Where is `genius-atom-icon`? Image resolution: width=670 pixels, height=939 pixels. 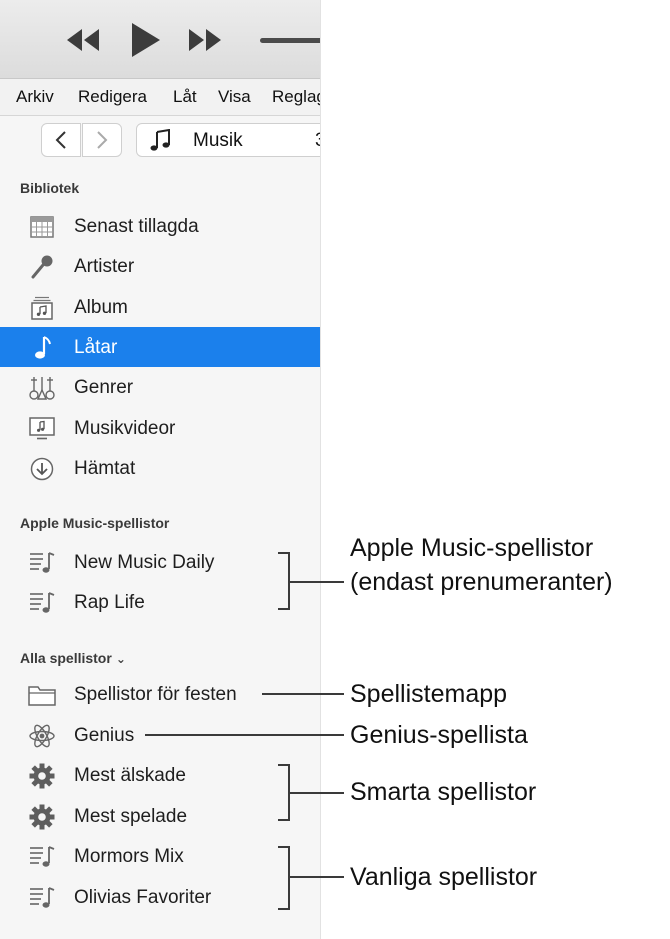
genius-atom-icon is located at coordinates (42, 736).